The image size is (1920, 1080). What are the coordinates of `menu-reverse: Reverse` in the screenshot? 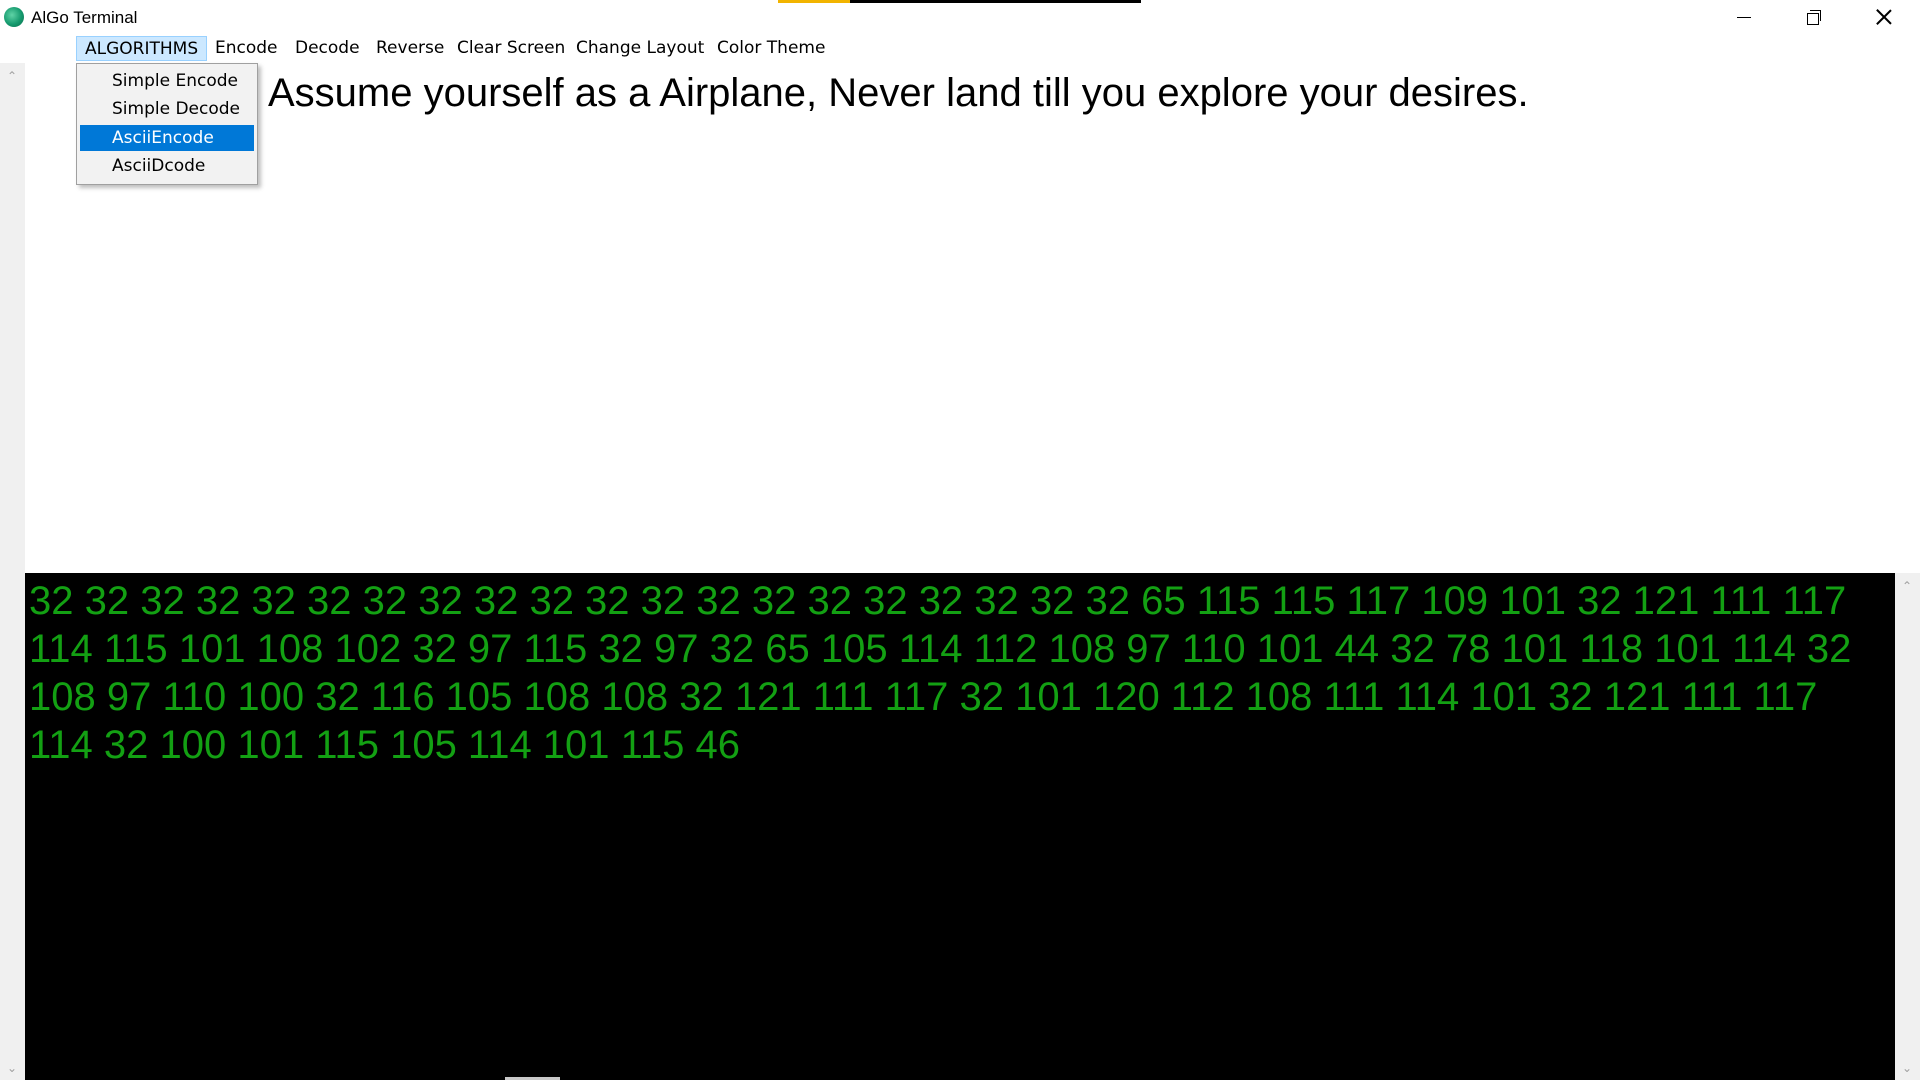 It's located at (410, 48).